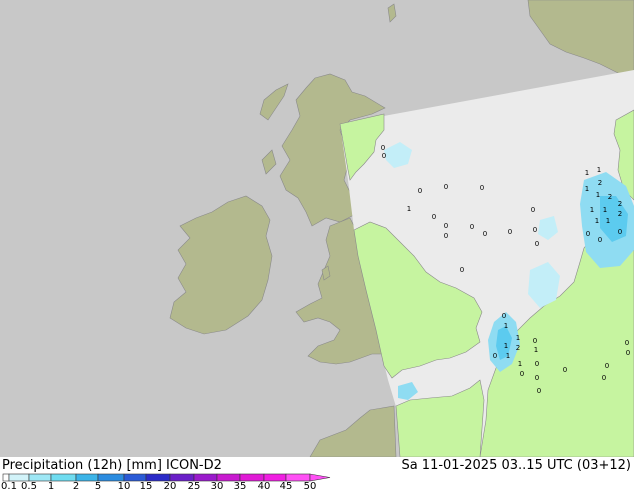  I want to click on legend-tick-label: 2, so click(76, 486).